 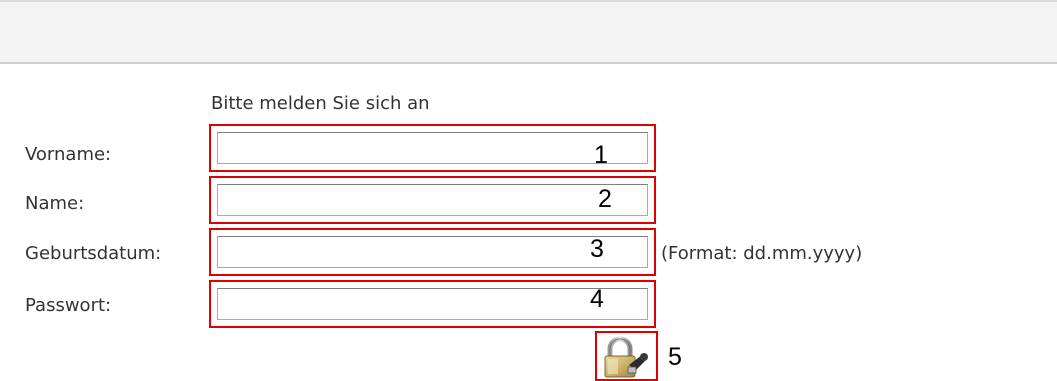 What do you see at coordinates (320, 103) in the screenshot?
I see `form-heading: Bitte melden Sie sich an` at bounding box center [320, 103].